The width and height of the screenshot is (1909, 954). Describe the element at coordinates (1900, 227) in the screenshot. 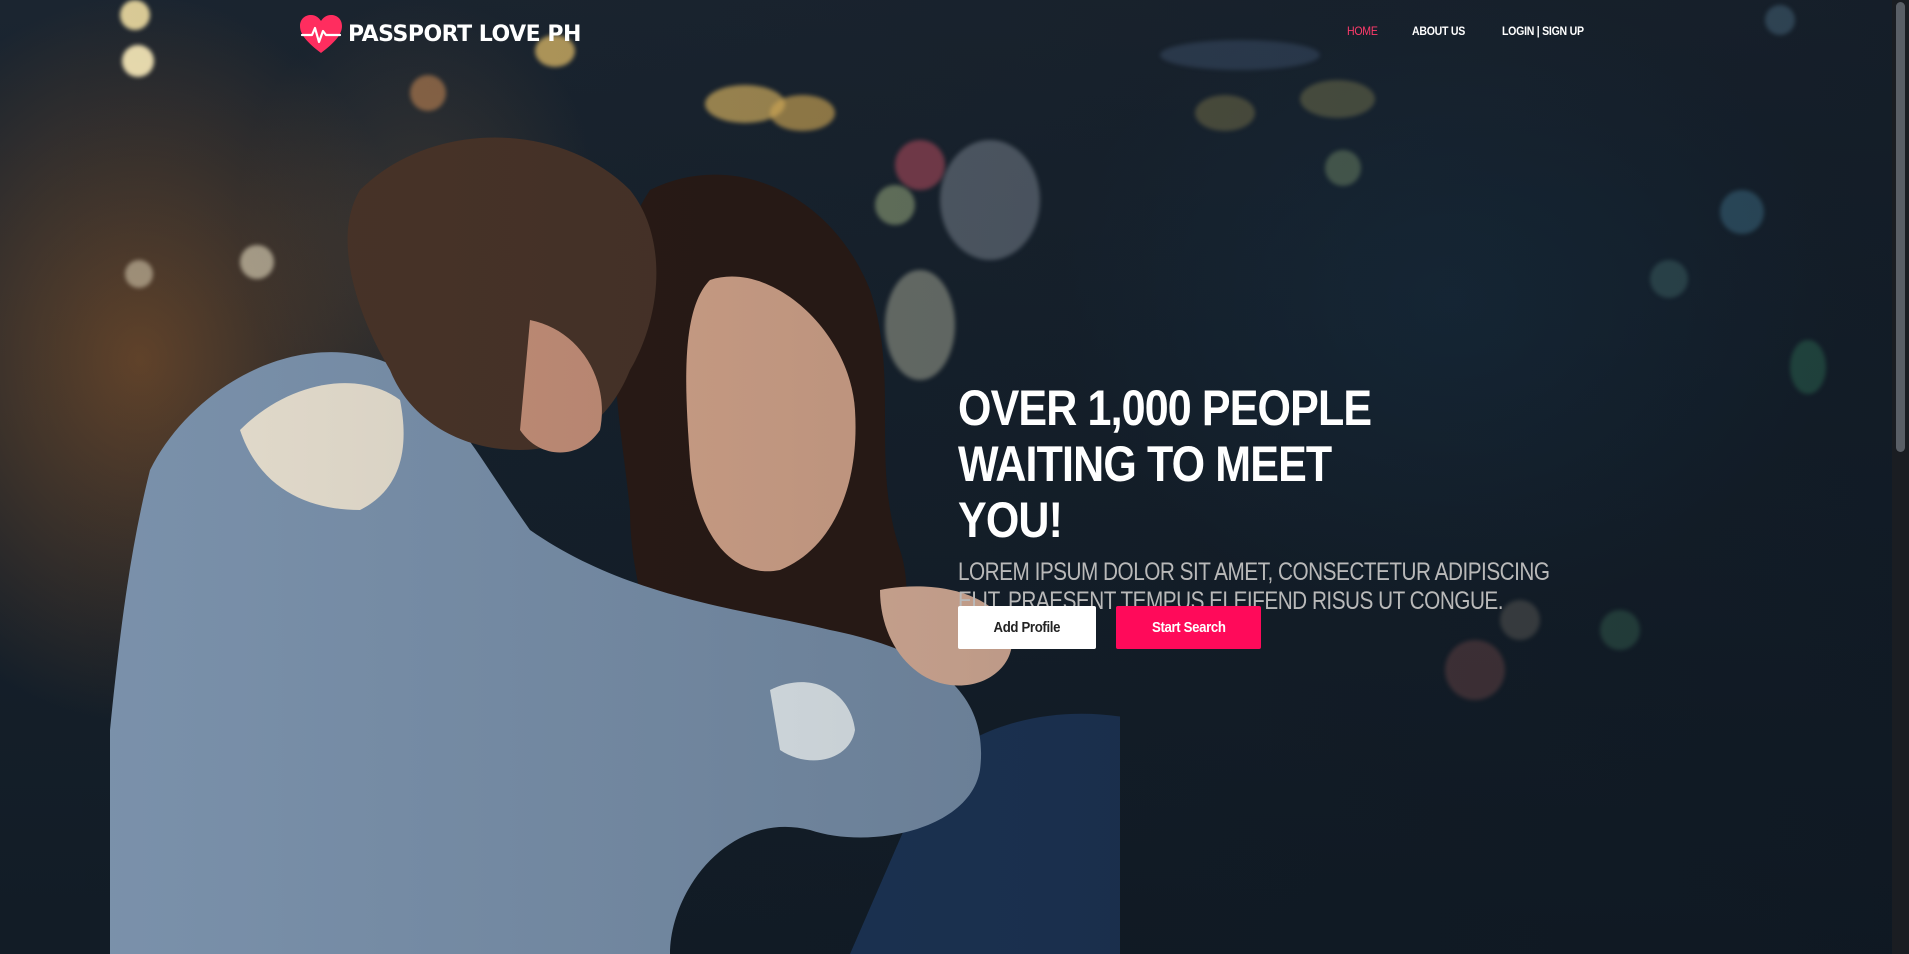

I see `scrollbar-thumb` at that location.